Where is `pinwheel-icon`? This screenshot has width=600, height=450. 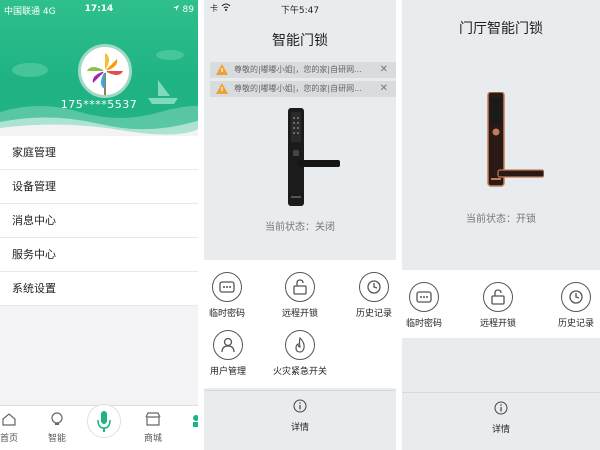
pinwheel-icon is located at coordinates (105, 74).